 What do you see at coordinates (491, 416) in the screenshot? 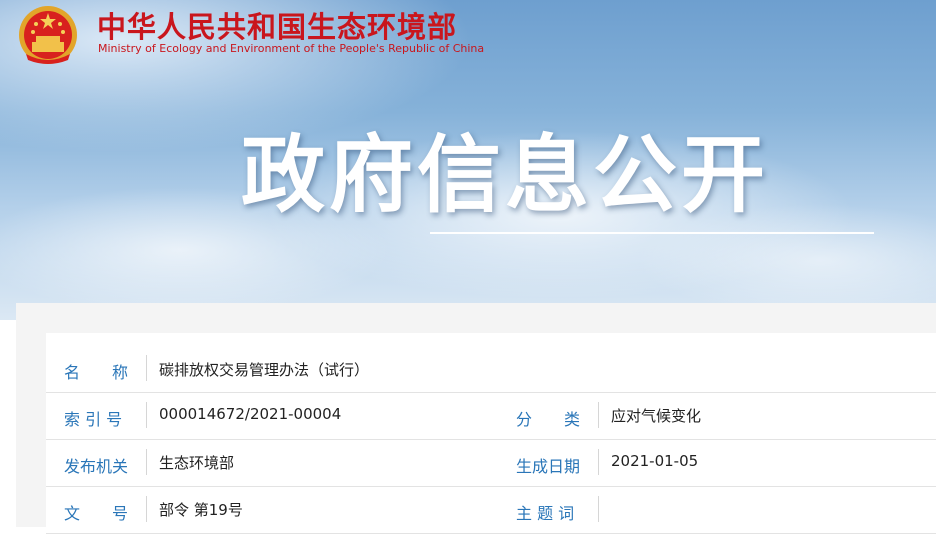
I see `table-row: 索 引 号 000014672/2021-00004 分 类 应对气候变化` at bounding box center [491, 416].